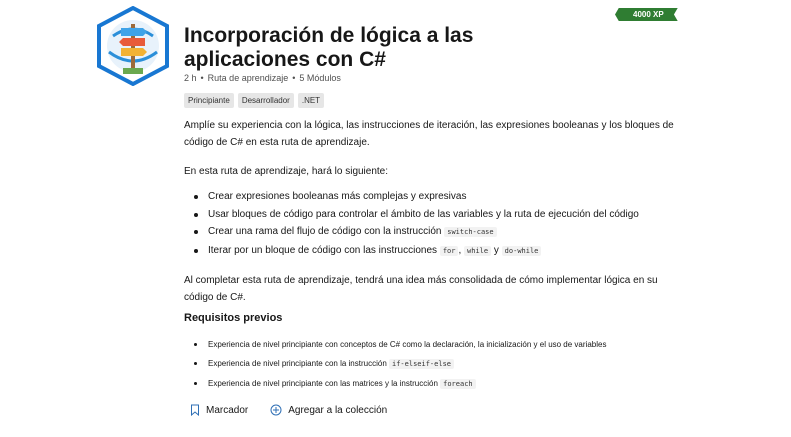 Image resolution: width=791 pixels, height=437 pixels. I want to click on code-snippet: do-while, so click(521, 250).